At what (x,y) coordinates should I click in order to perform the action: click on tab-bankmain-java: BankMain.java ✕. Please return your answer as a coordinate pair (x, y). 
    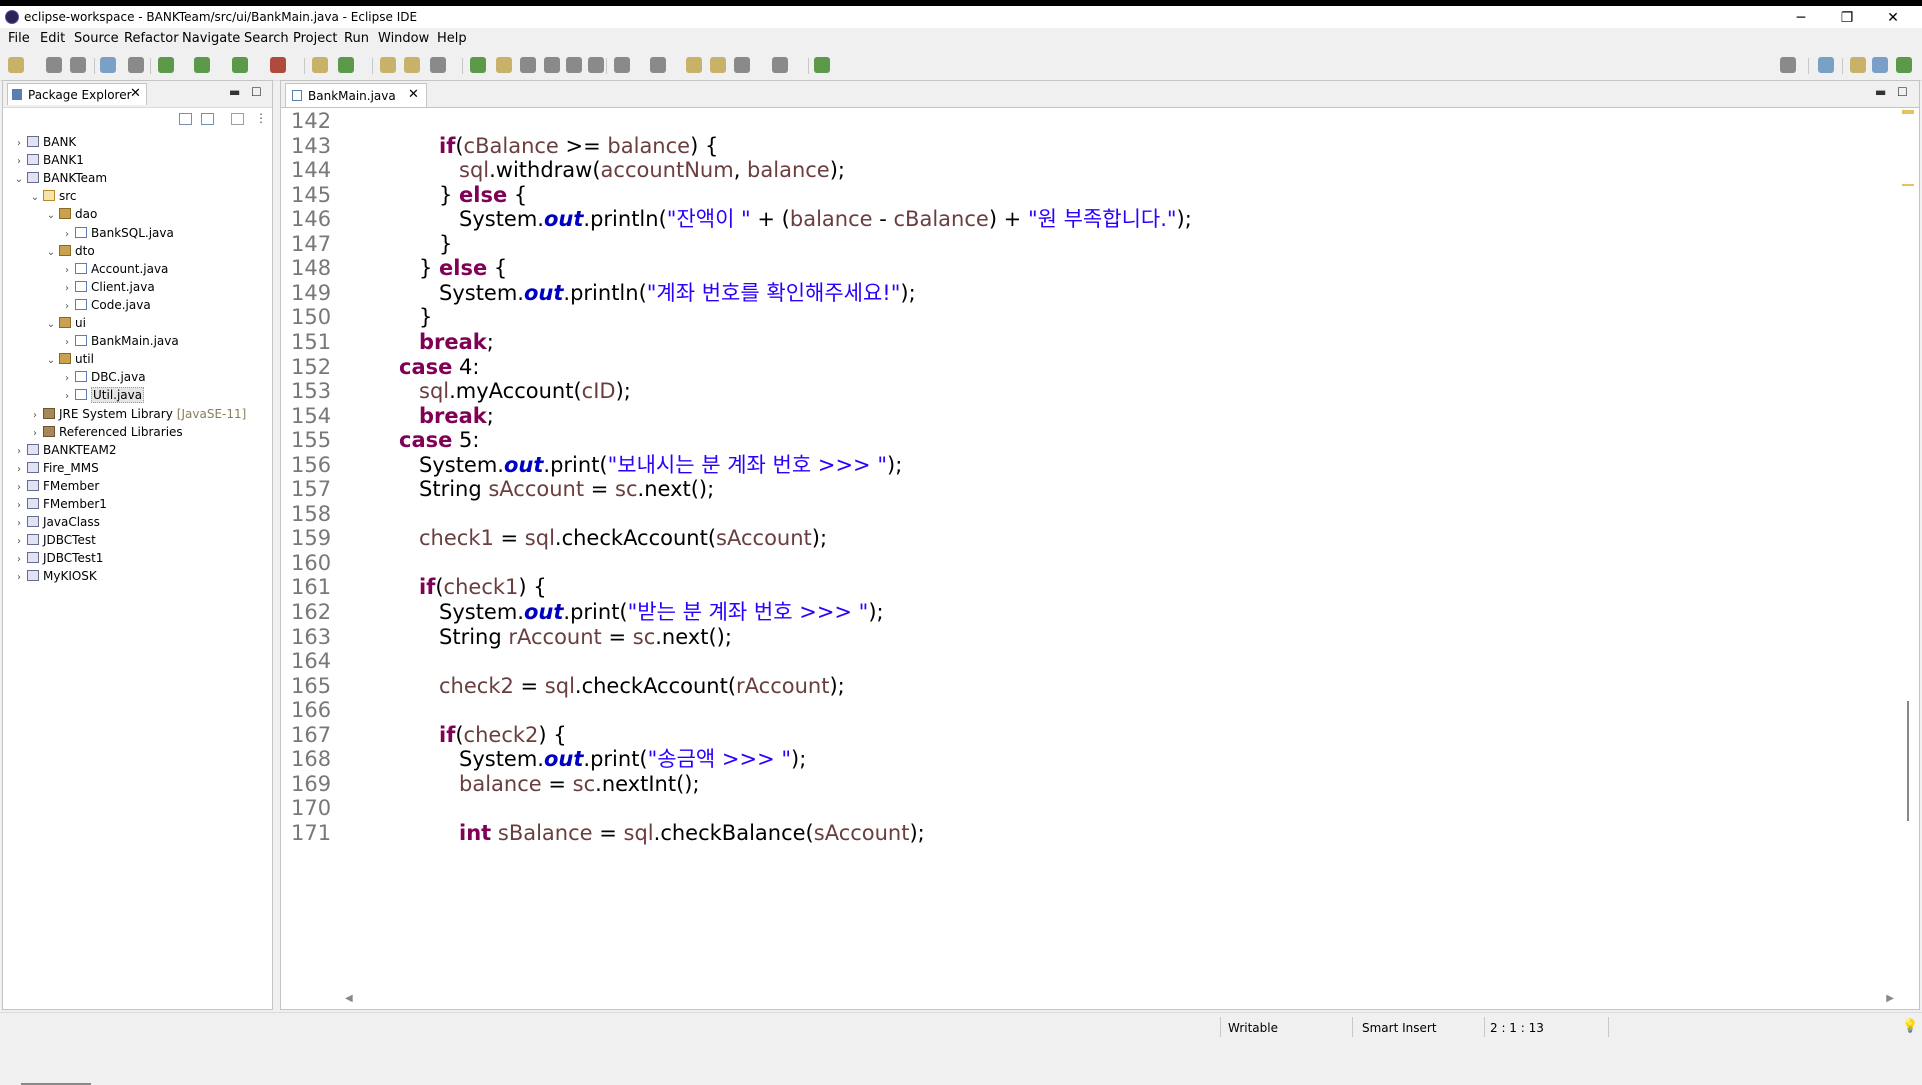
    Looking at the image, I should click on (356, 95).